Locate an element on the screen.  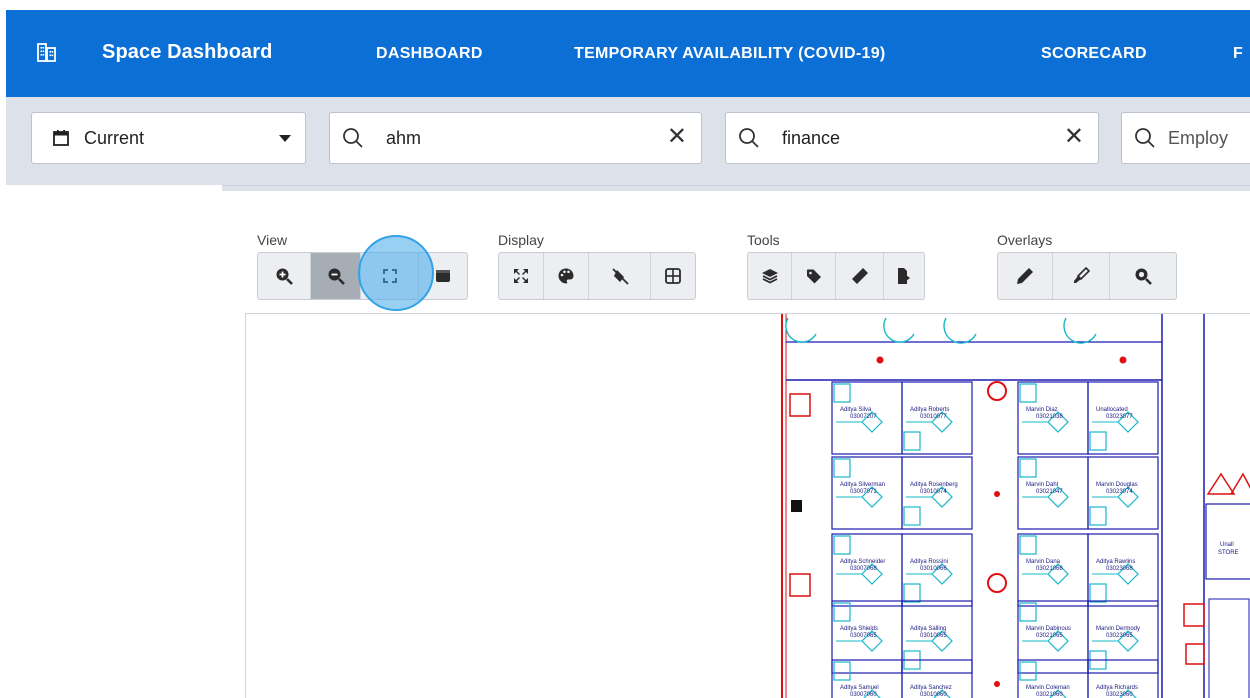
marker-button is located at coordinates (1081, 276).